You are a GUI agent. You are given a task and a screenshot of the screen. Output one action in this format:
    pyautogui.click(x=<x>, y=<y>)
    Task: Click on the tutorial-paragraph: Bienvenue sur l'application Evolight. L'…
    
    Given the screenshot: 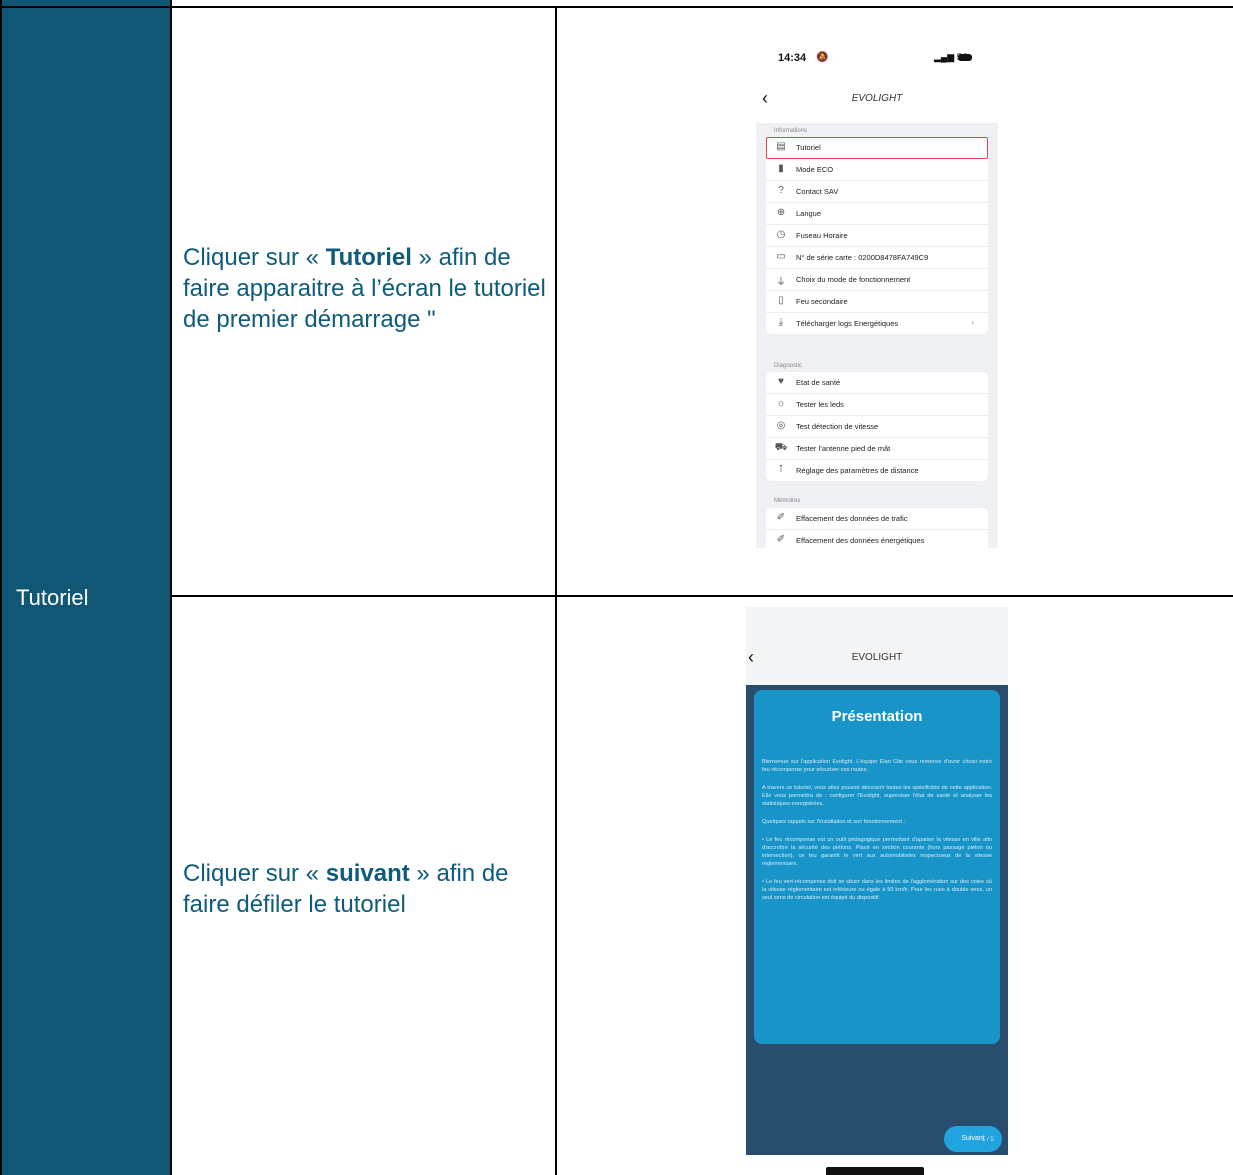 What is the action you would take?
    pyautogui.click(x=877, y=766)
    